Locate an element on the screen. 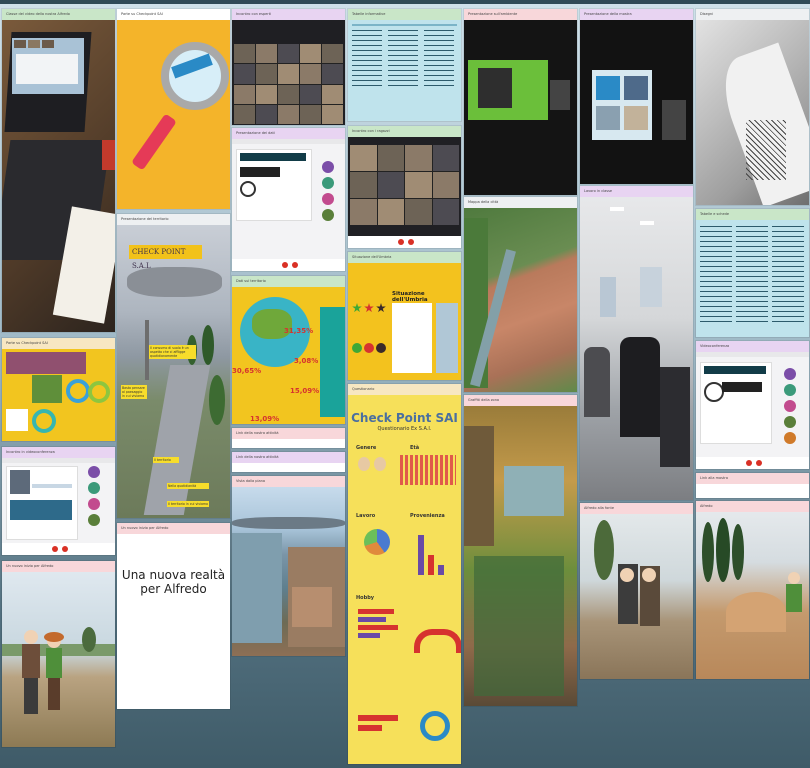 Image resolution: width=810 pixels, height=768 pixels. post-card-city-map: Mappa della città is located at coordinates (520, 294).